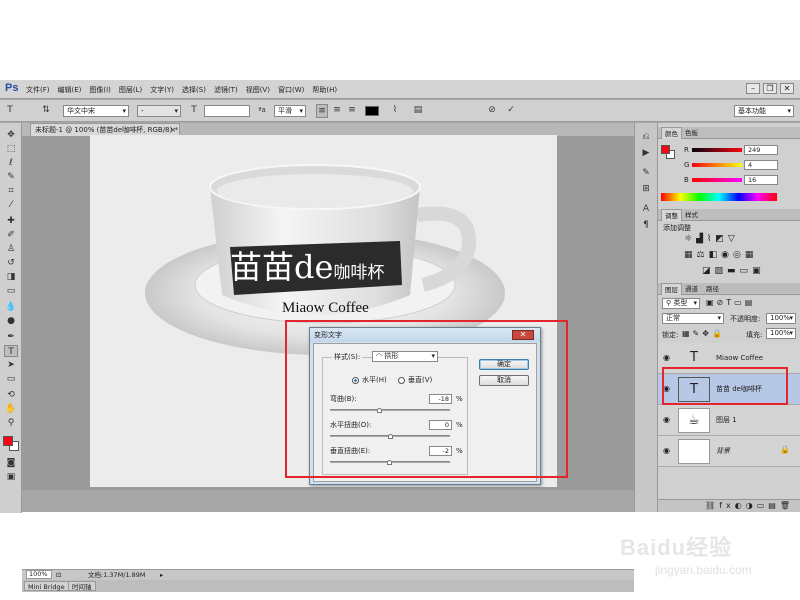  I want to click on font-size-field, so click(227, 111).